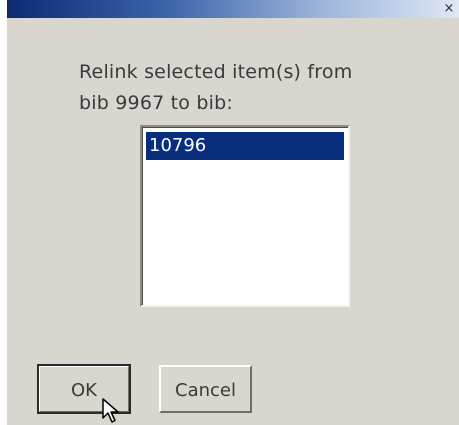 This screenshot has width=459, height=425. What do you see at coordinates (449, 9) in the screenshot?
I see `close-icon: ×` at bounding box center [449, 9].